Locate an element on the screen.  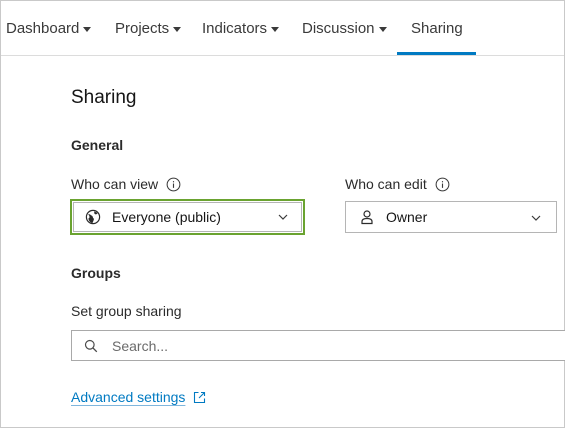
nav-sharing: Sharing is located at coordinates (437, 28).